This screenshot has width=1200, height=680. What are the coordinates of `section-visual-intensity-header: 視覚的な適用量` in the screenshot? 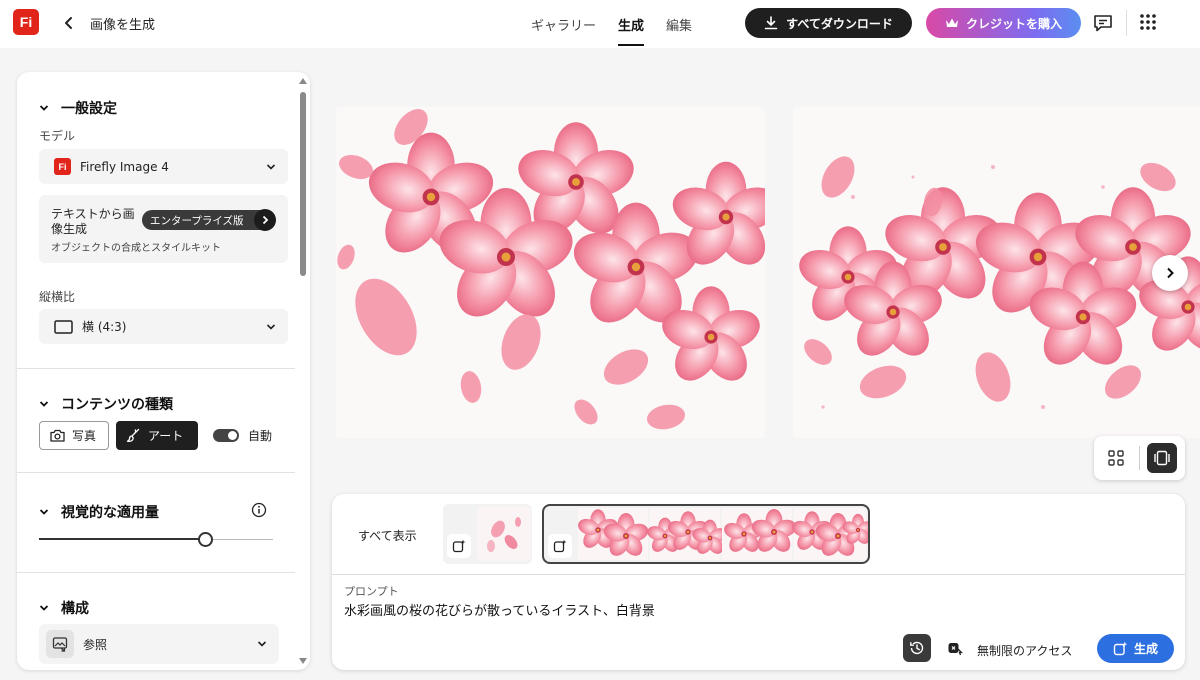 It's located at (99, 512).